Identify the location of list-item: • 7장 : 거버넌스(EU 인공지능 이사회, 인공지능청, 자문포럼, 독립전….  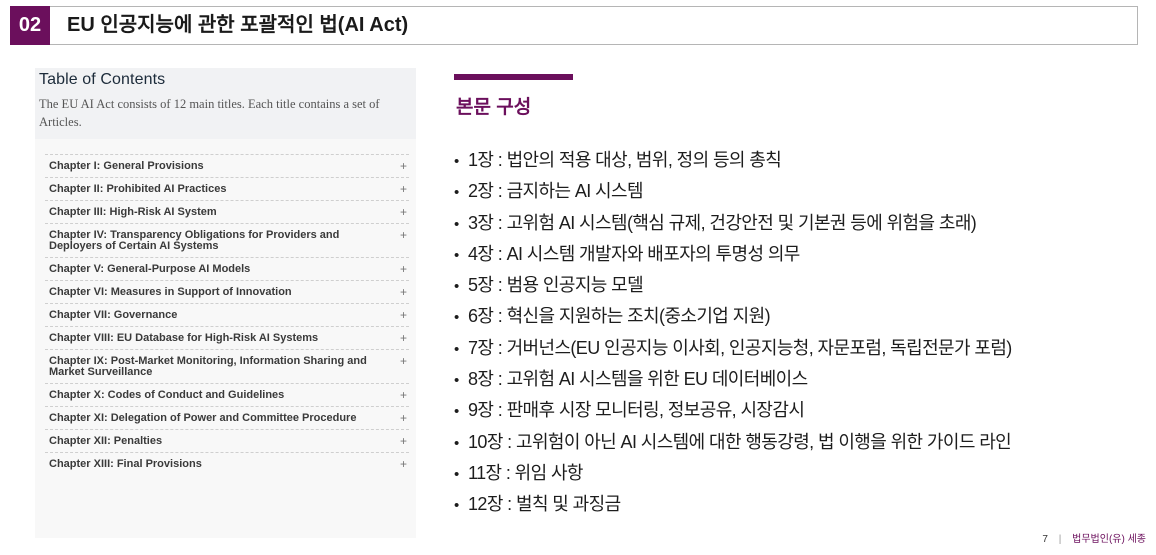
(733, 349).